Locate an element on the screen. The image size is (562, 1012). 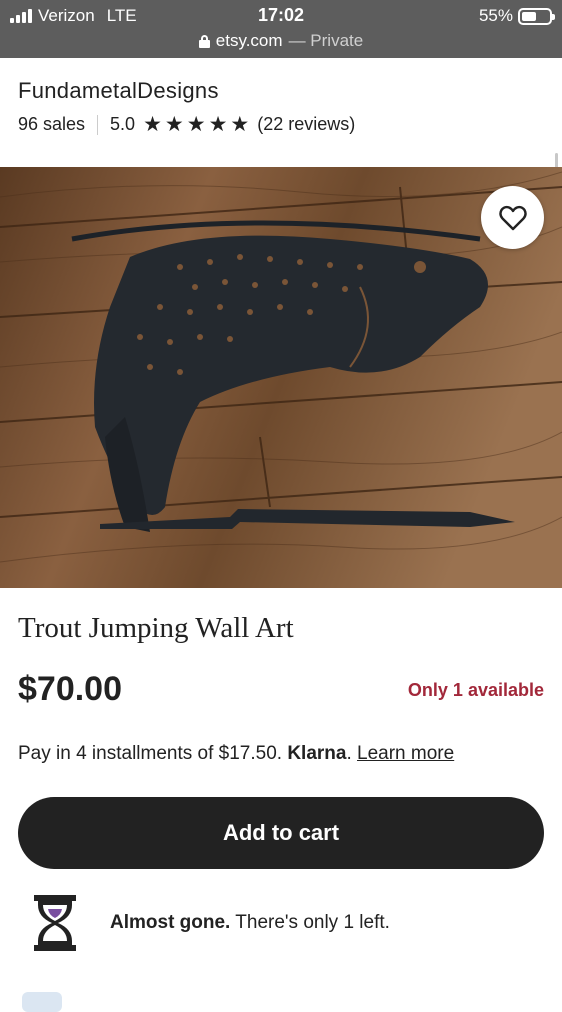
next-section-icon is located at coordinates (42, 1002).